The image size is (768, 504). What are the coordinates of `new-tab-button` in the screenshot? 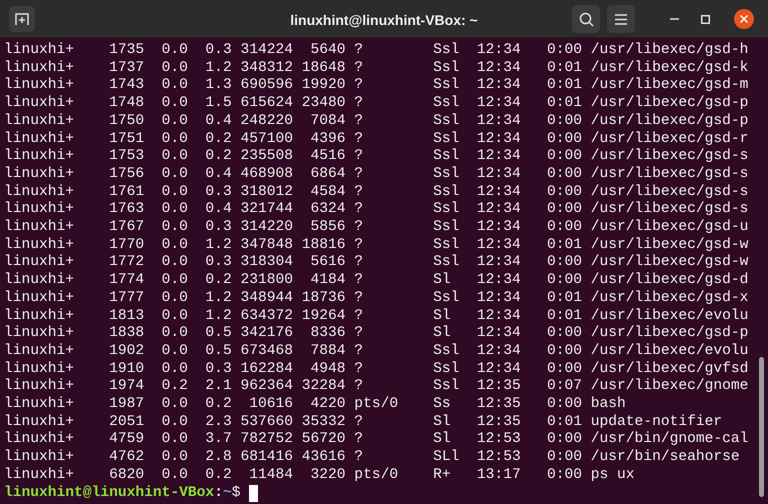 It's located at (22, 19).